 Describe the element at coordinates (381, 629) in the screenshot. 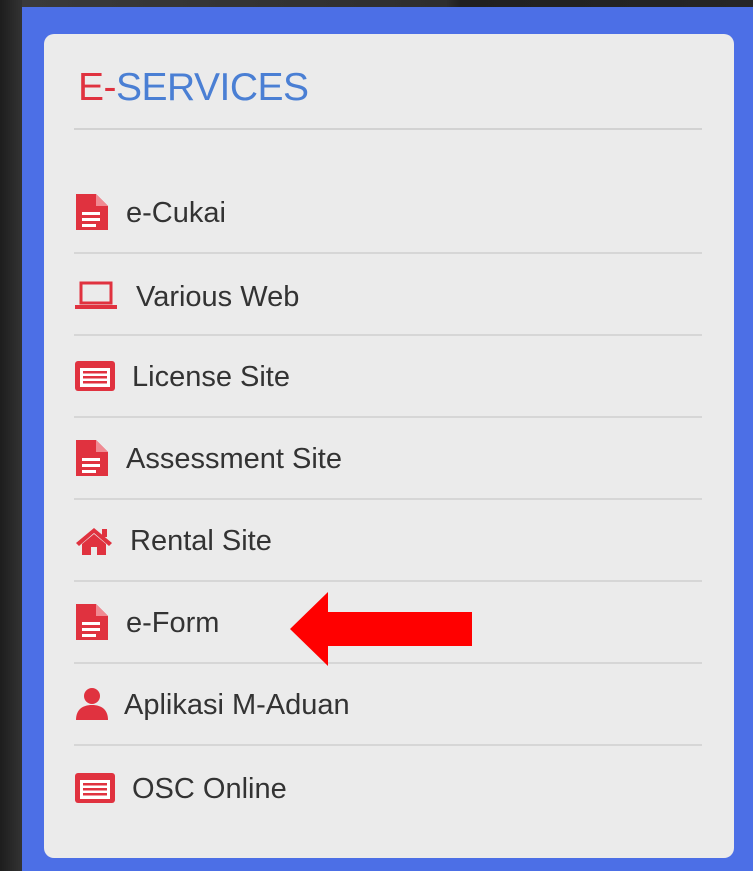

I see `left-arrow-icon` at that location.